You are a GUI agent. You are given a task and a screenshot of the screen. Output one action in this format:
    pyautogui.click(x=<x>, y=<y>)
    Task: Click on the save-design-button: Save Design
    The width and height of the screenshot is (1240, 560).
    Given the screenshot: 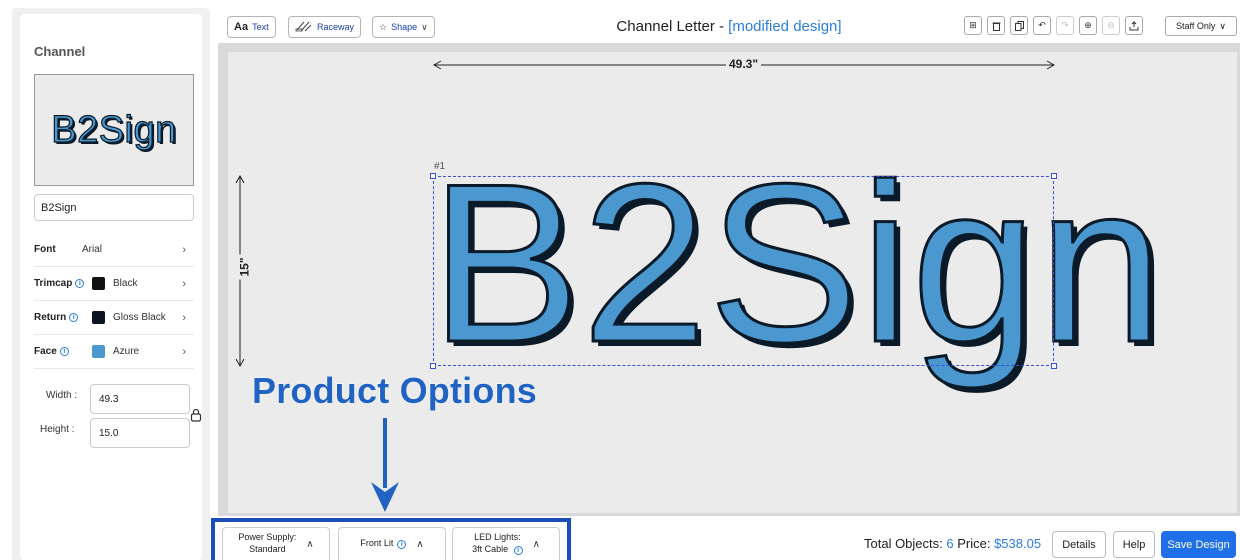 What is the action you would take?
    pyautogui.click(x=1198, y=544)
    